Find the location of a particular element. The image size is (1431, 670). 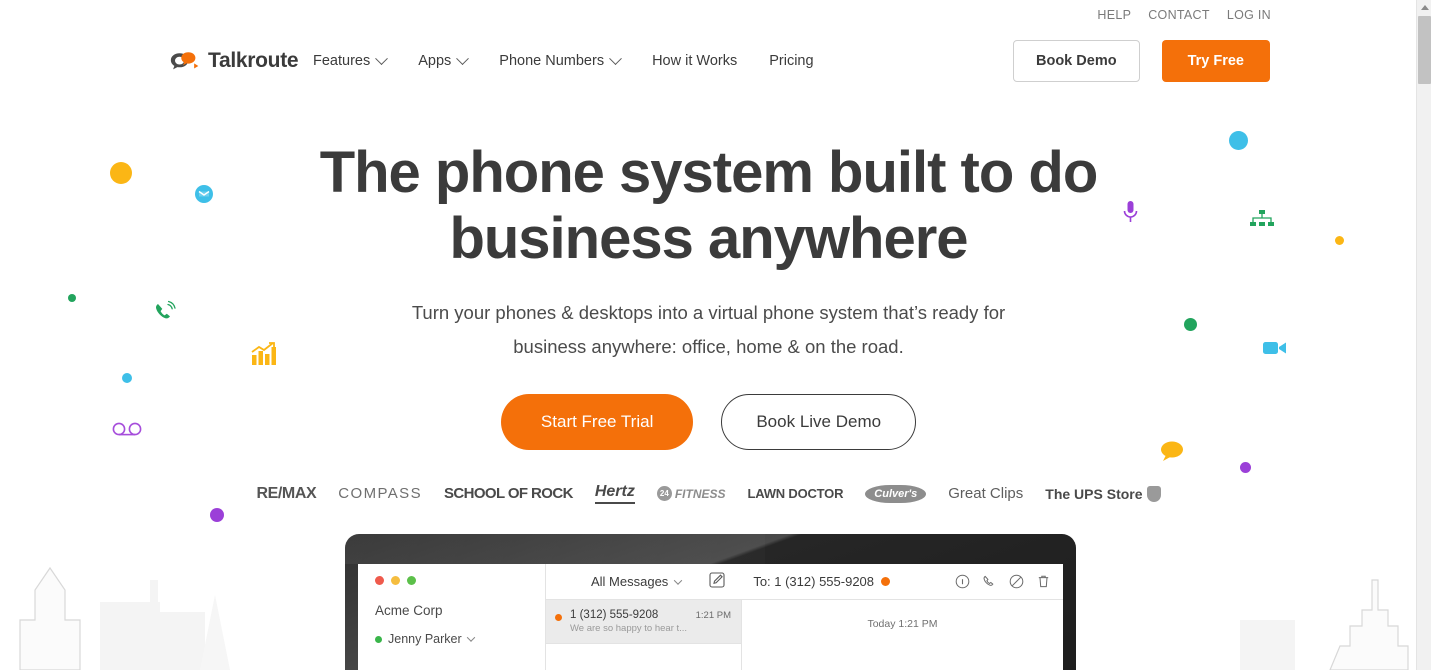

book-live-demo-button: Book Live Demo is located at coordinates (819, 422).